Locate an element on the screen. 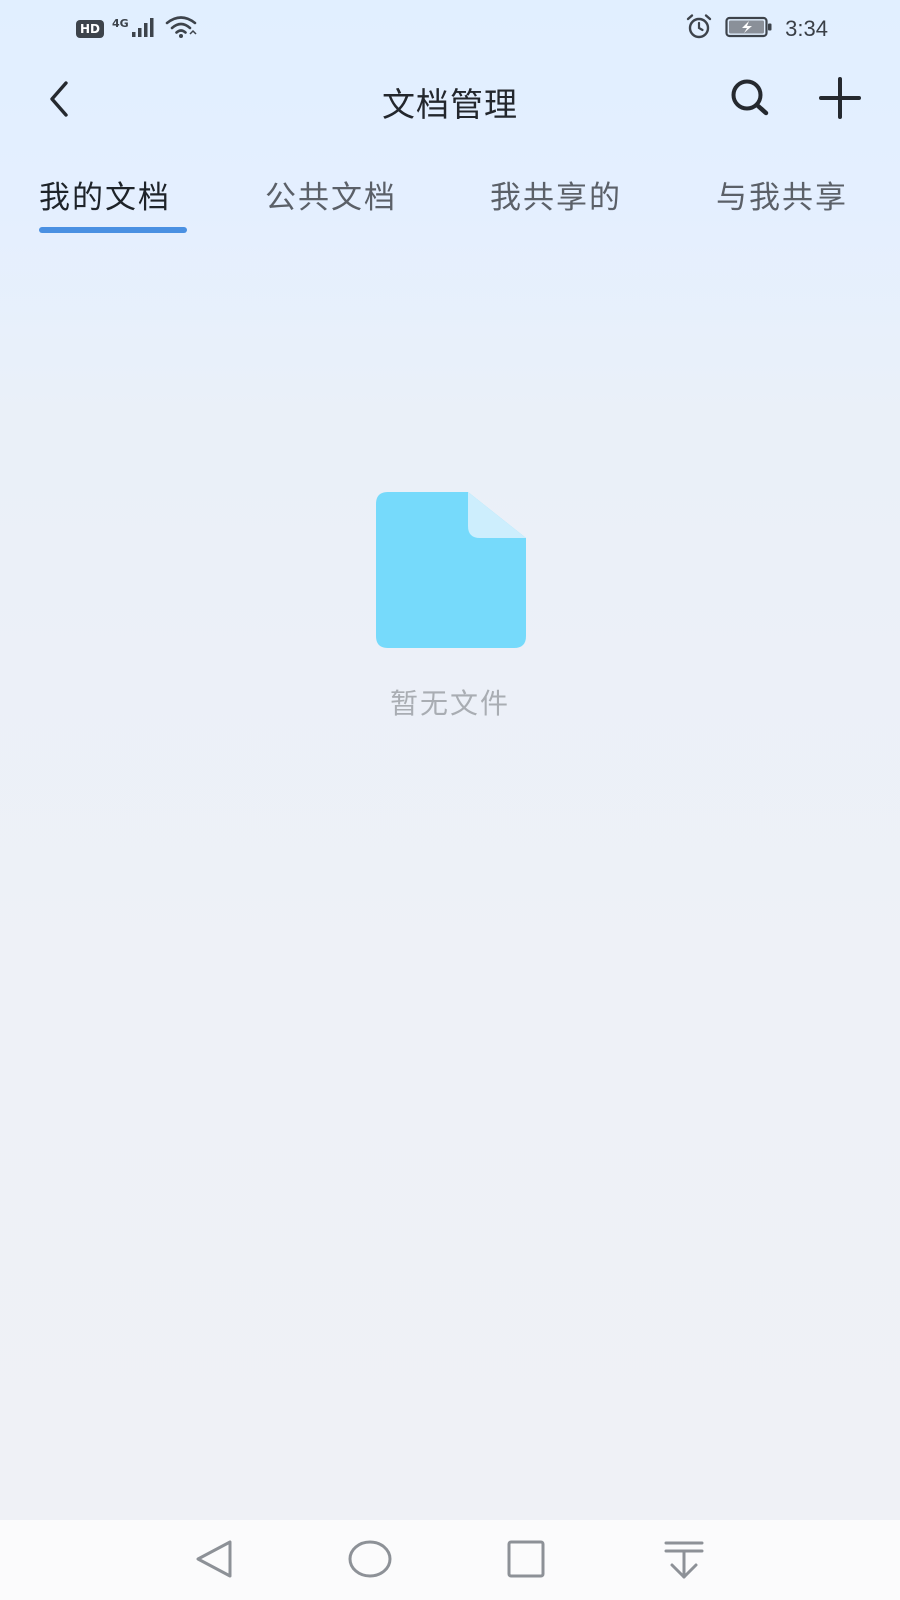 This screenshot has height=1600, width=900. system-nav-bar is located at coordinates (450, 1560).